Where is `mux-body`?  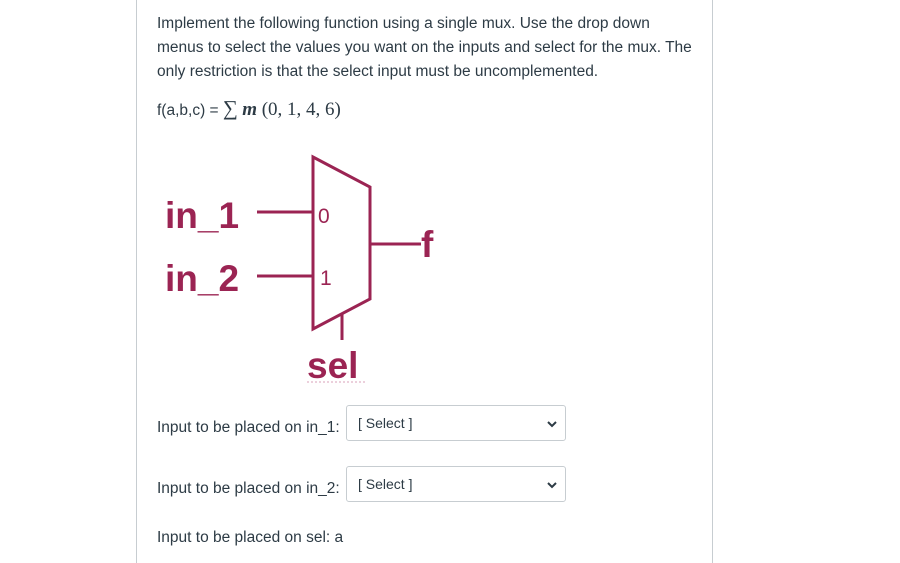 mux-body is located at coordinates (341, 243).